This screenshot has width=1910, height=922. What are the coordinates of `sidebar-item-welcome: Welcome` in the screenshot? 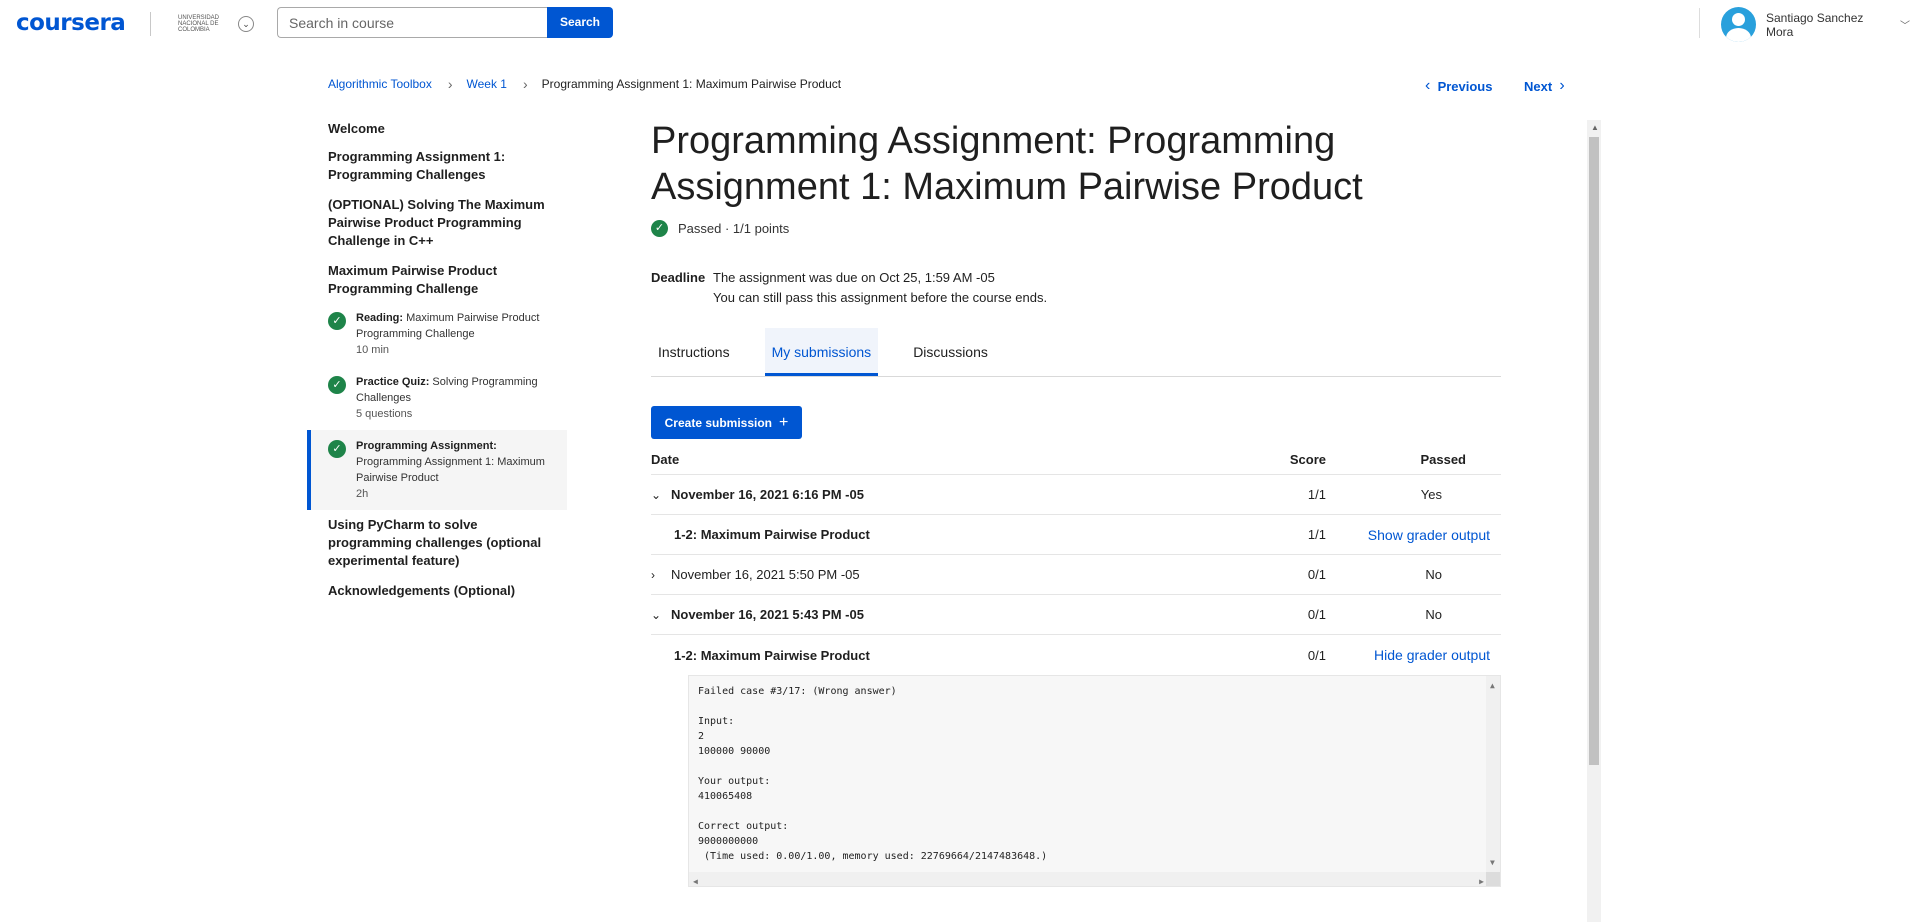 It's located at (437, 129).